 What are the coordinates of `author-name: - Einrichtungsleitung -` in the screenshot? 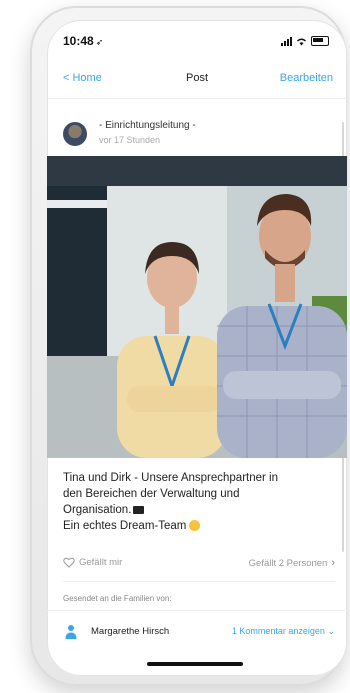 It's located at (147, 125).